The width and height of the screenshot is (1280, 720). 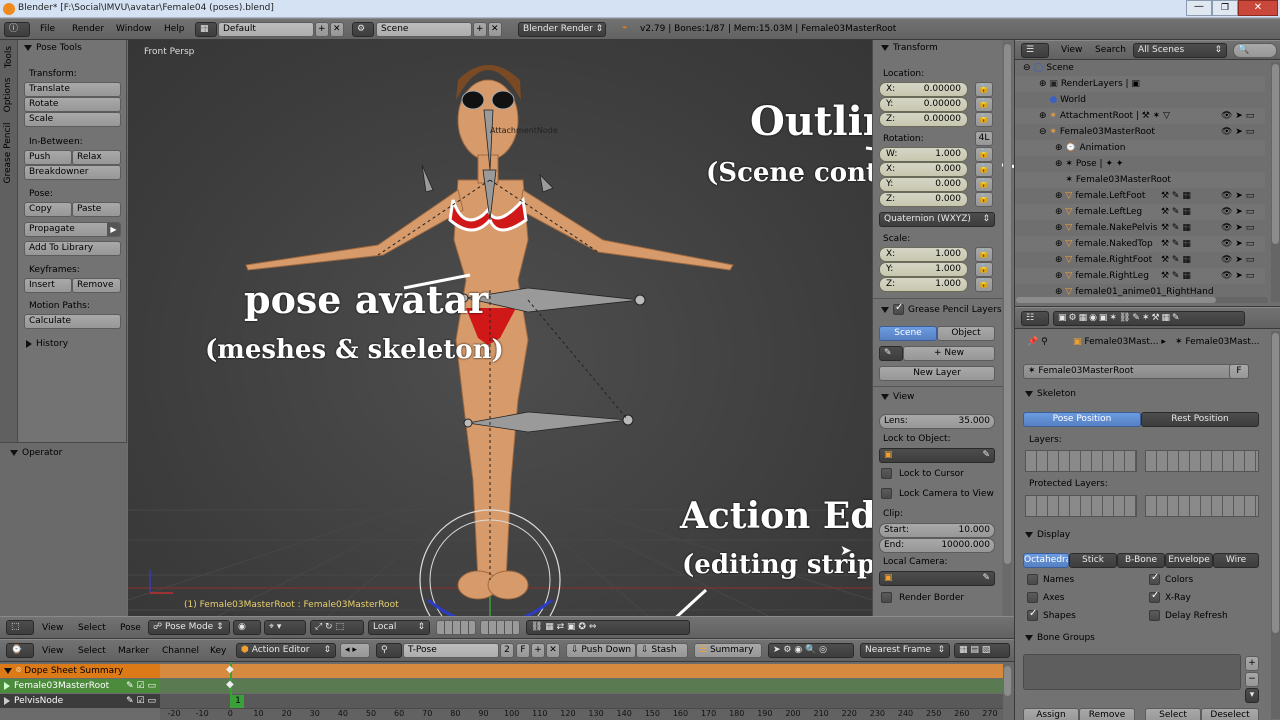 What do you see at coordinates (266, 29) in the screenshot?
I see `layout-select: Default` at bounding box center [266, 29].